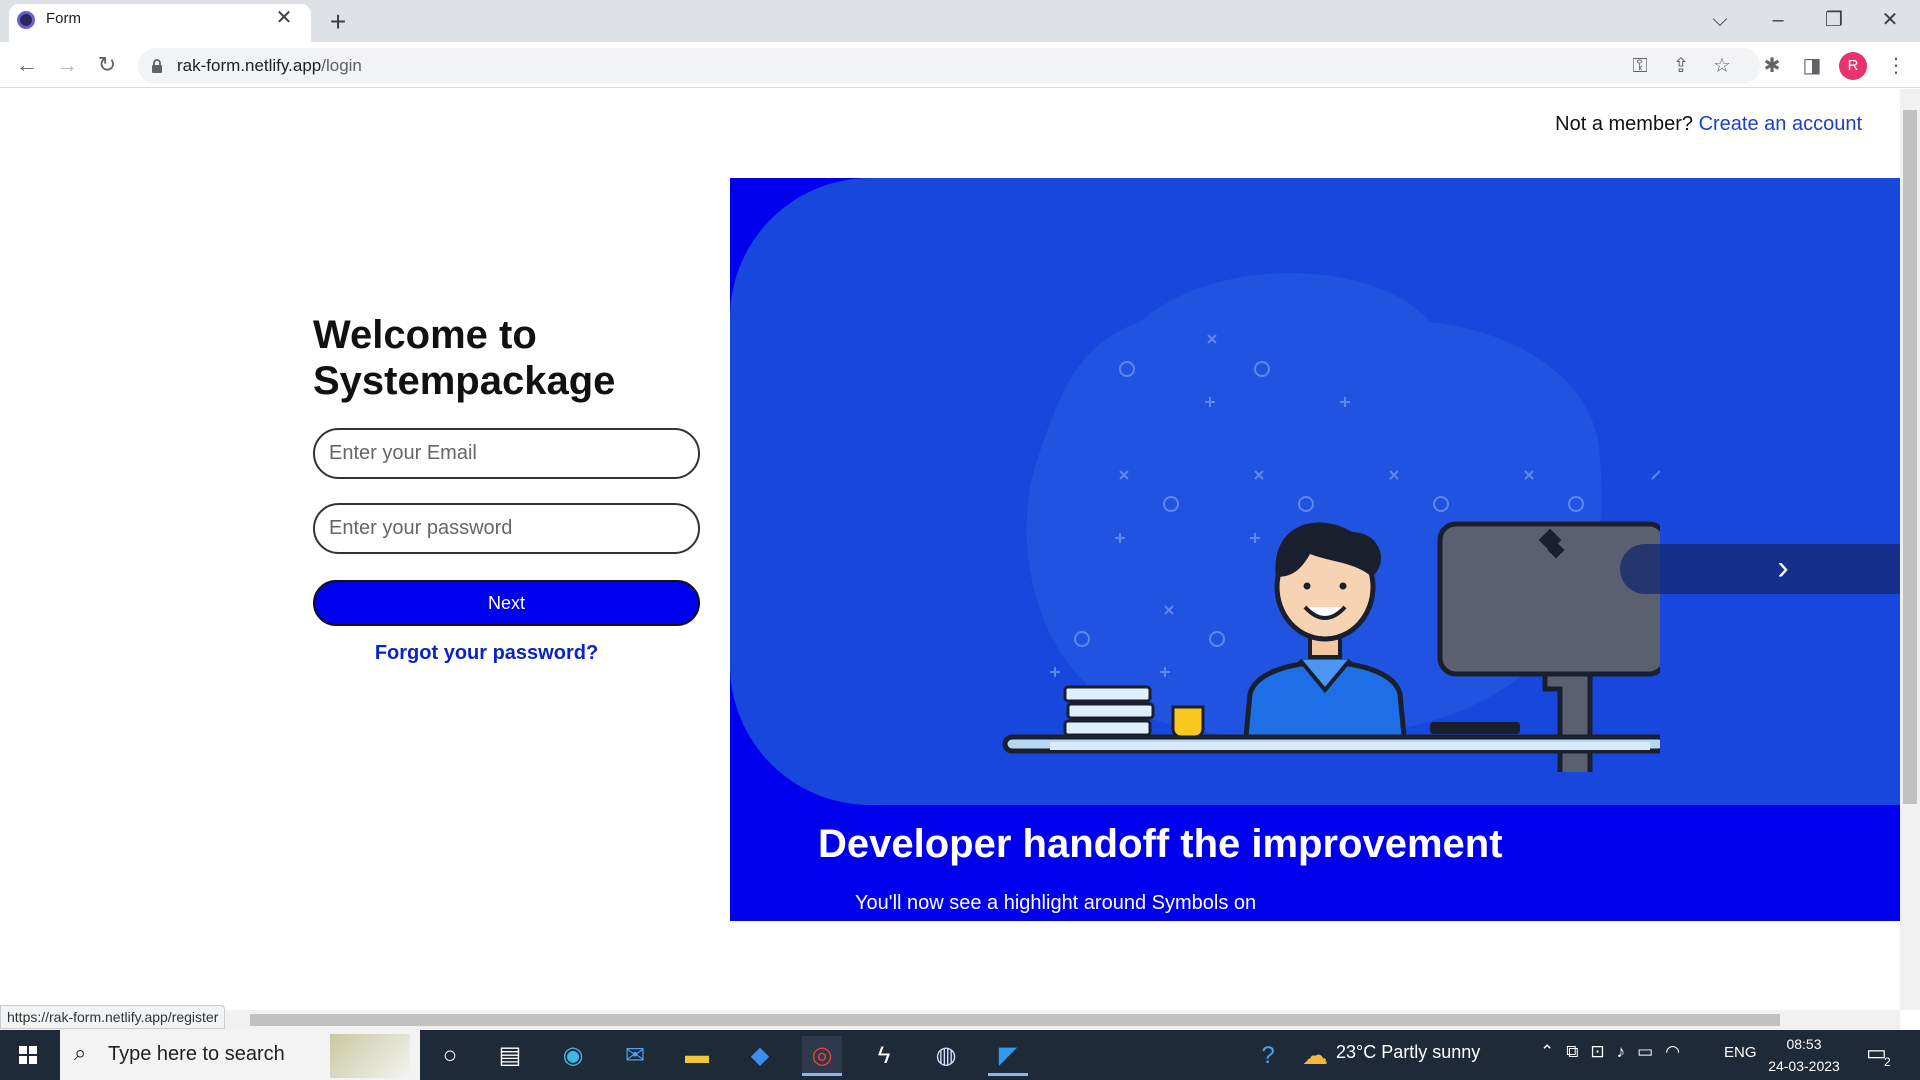 This screenshot has width=1920, height=1080. Describe the element at coordinates (1853, 66) in the screenshot. I see `profile-avatar: R` at that location.